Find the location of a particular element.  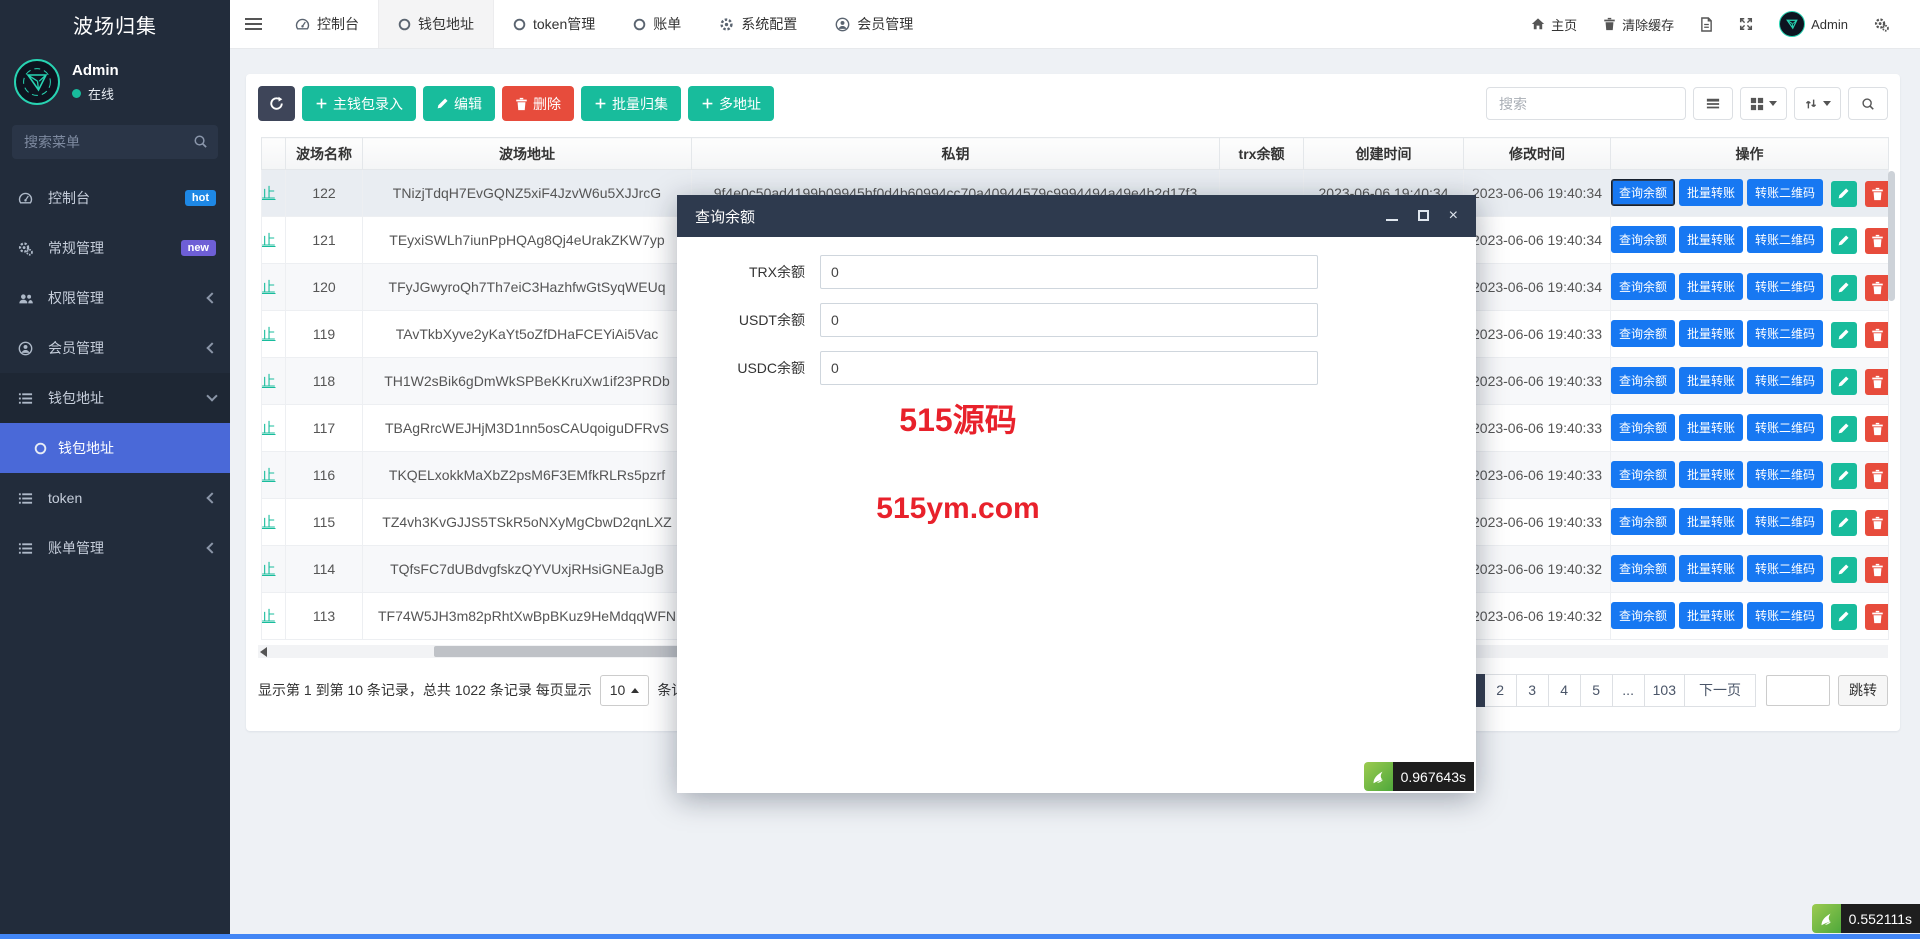

navbar-admin-user: Admin is located at coordinates (1813, 24).